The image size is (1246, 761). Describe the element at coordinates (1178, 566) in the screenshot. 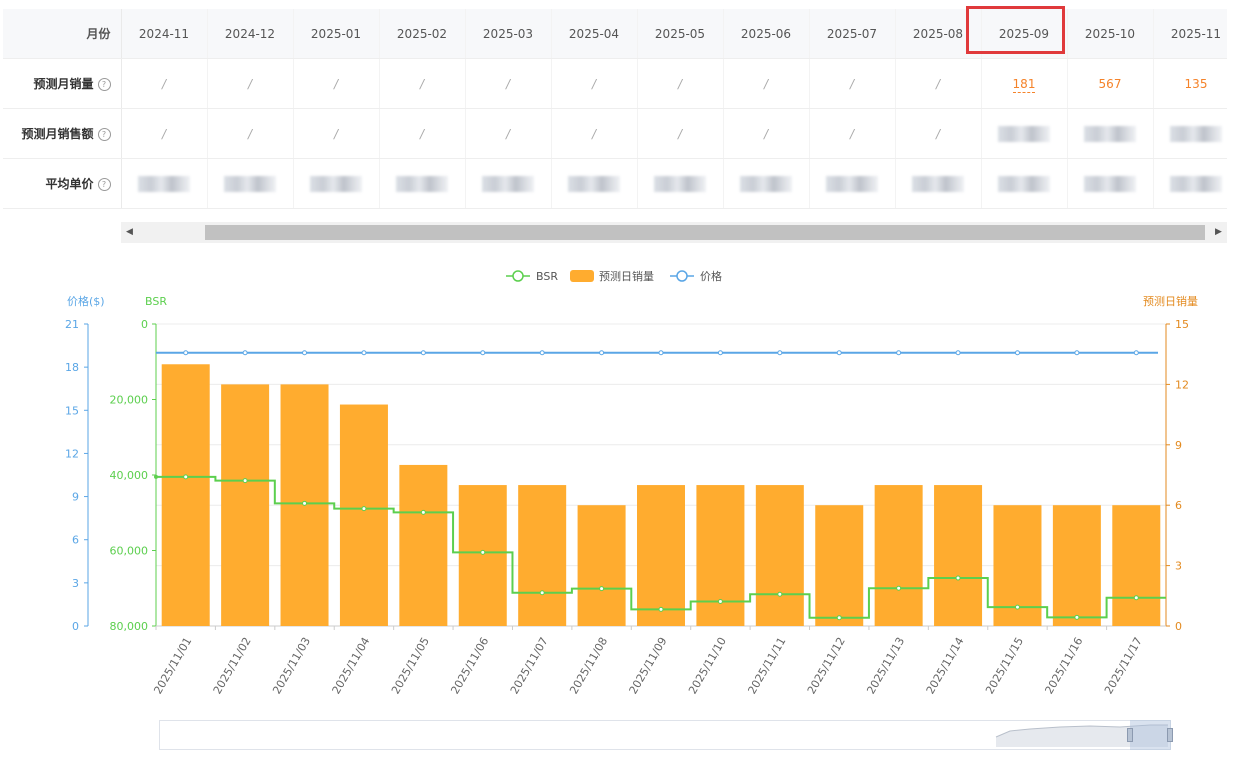

I see `sales-tick-label: 3` at that location.